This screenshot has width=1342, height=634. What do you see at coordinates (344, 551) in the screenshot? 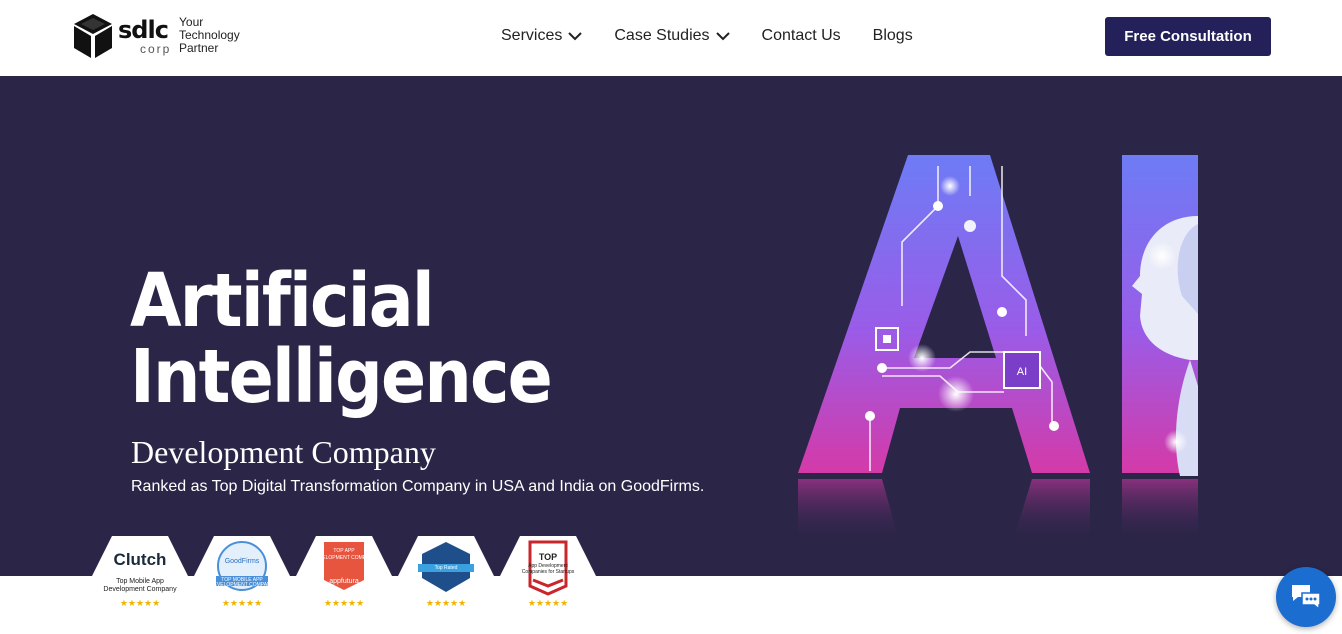
I see `badge-line1: TOP APP` at bounding box center [344, 551].